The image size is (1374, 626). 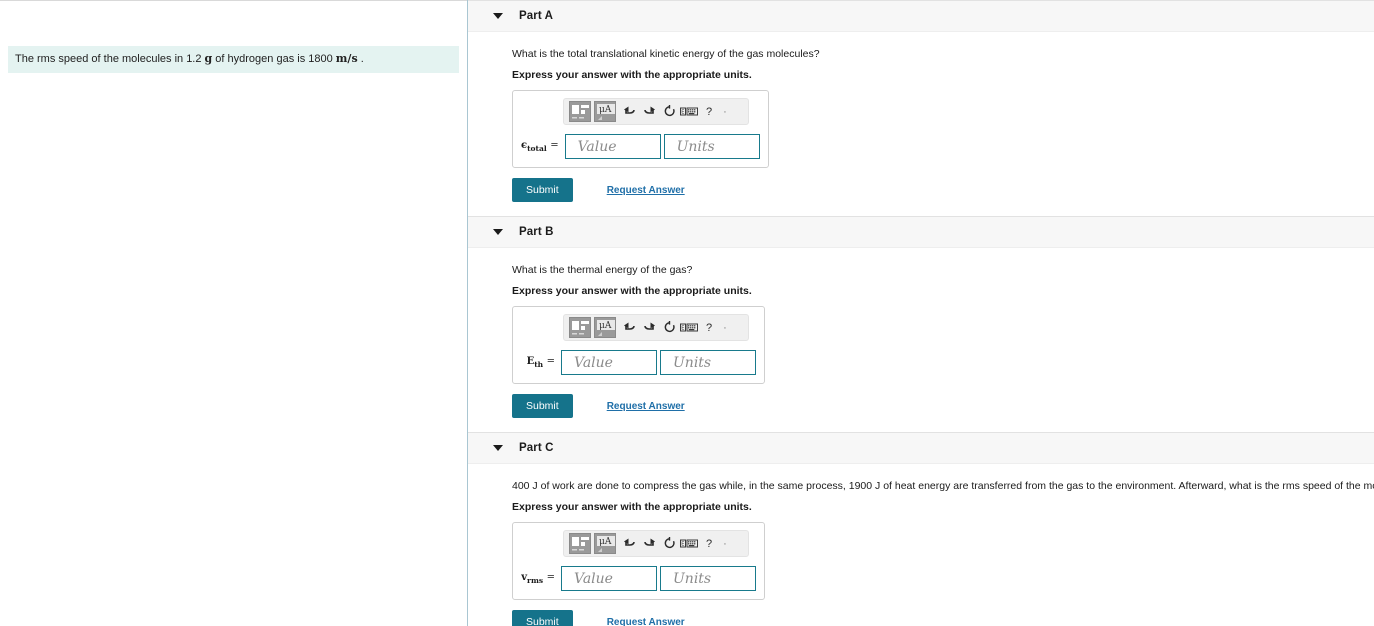 I want to click on answer-toolbar-b: μA E ? ·, so click(x=656, y=328).